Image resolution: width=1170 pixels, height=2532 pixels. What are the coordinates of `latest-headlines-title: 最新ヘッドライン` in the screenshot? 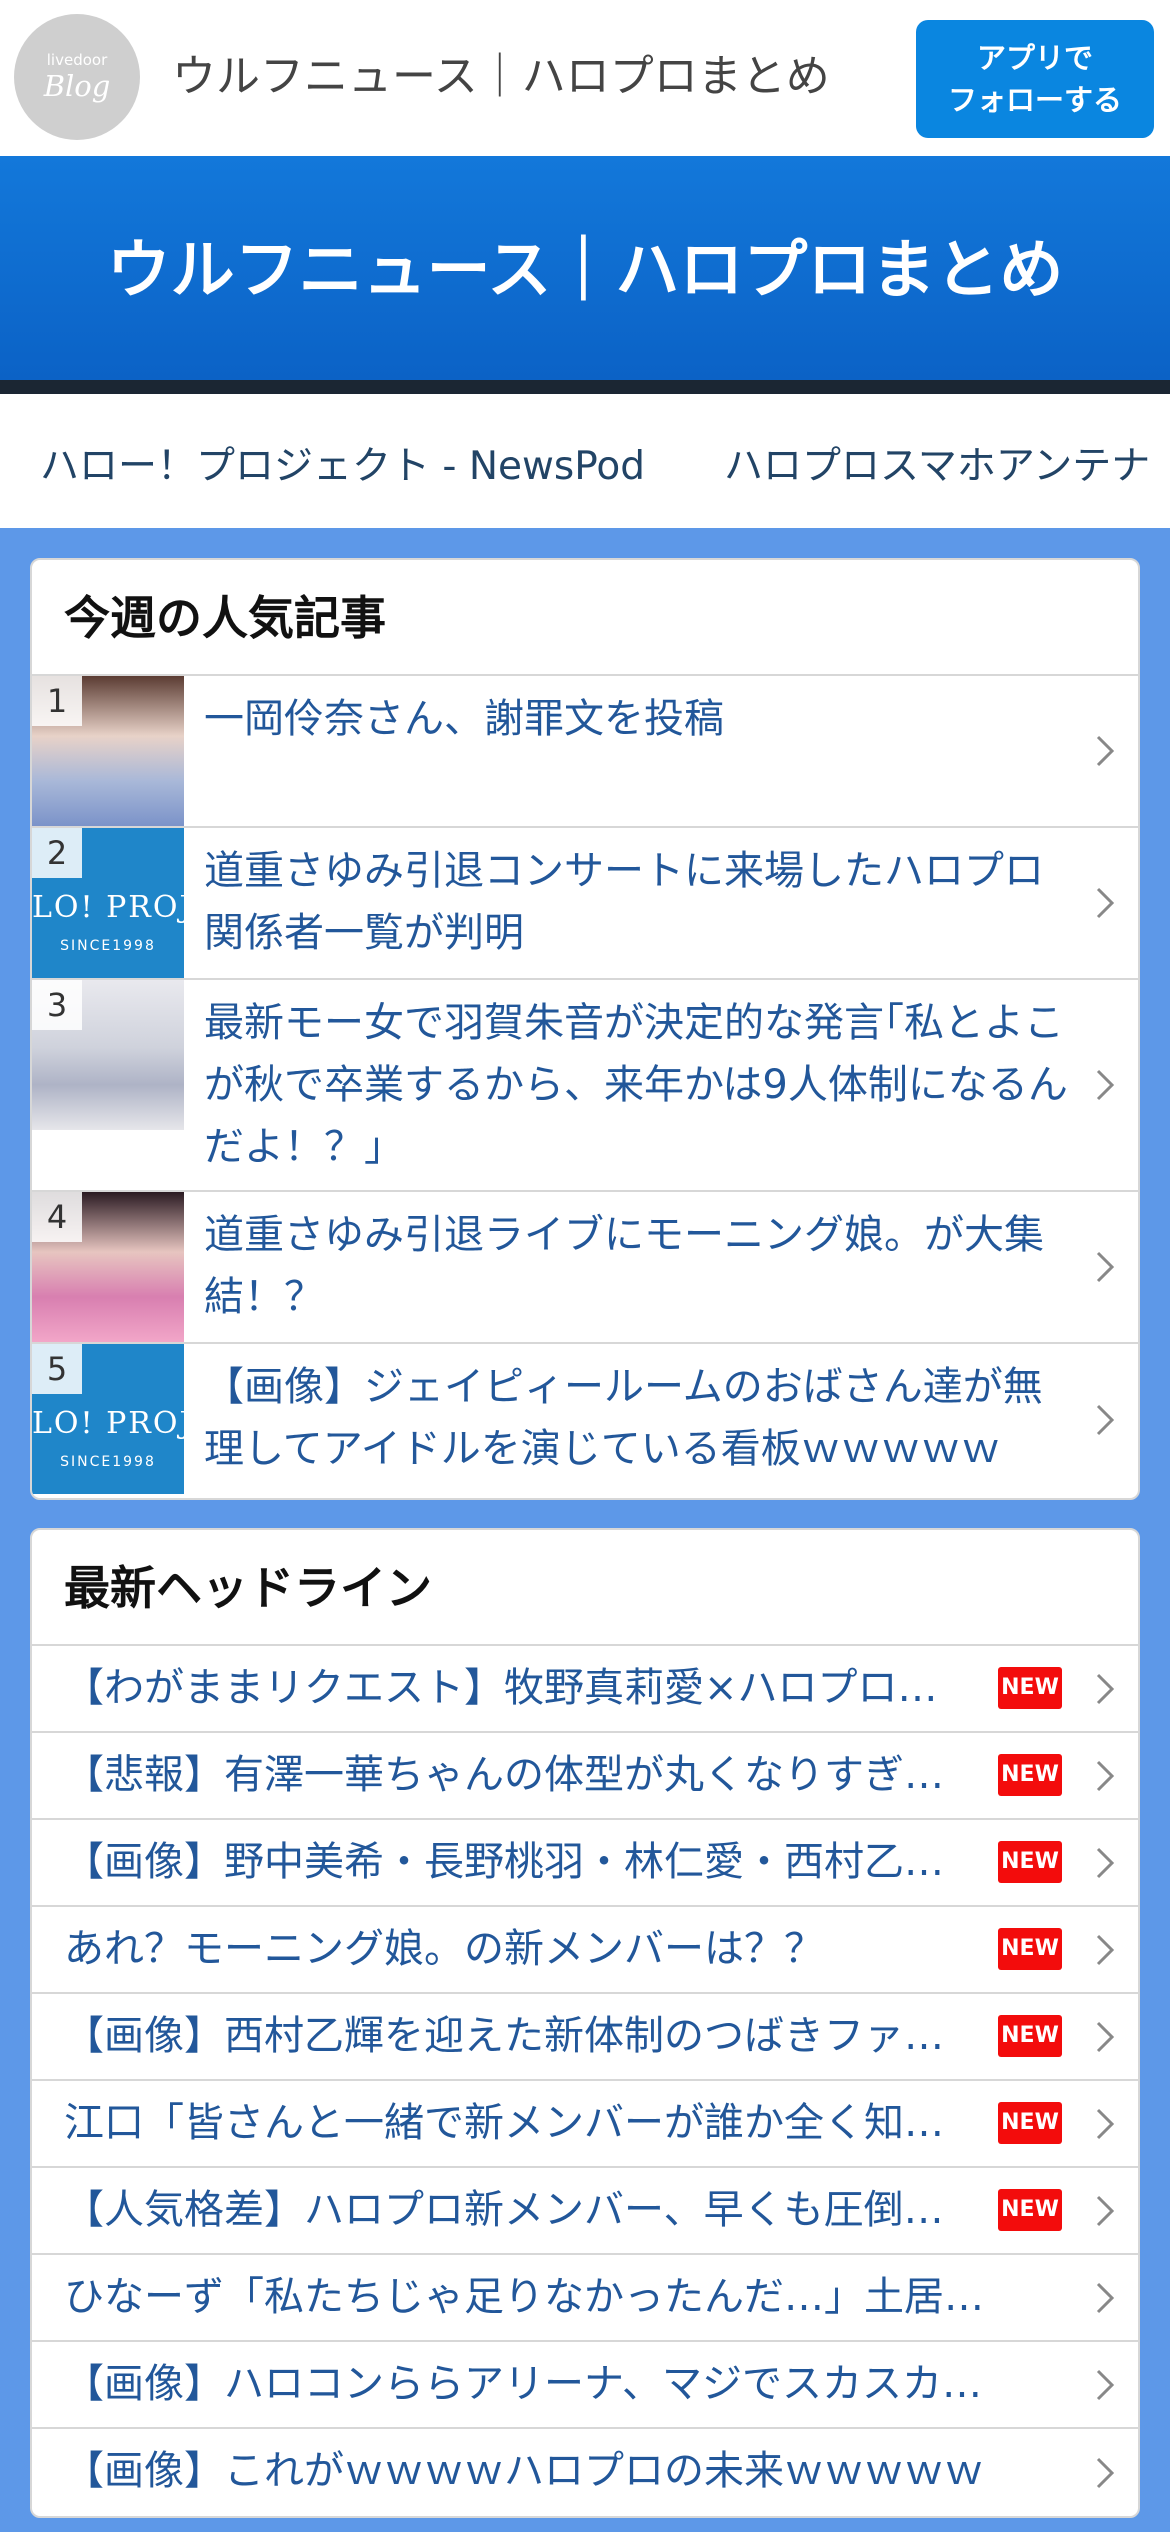 It's located at (585, 1588).